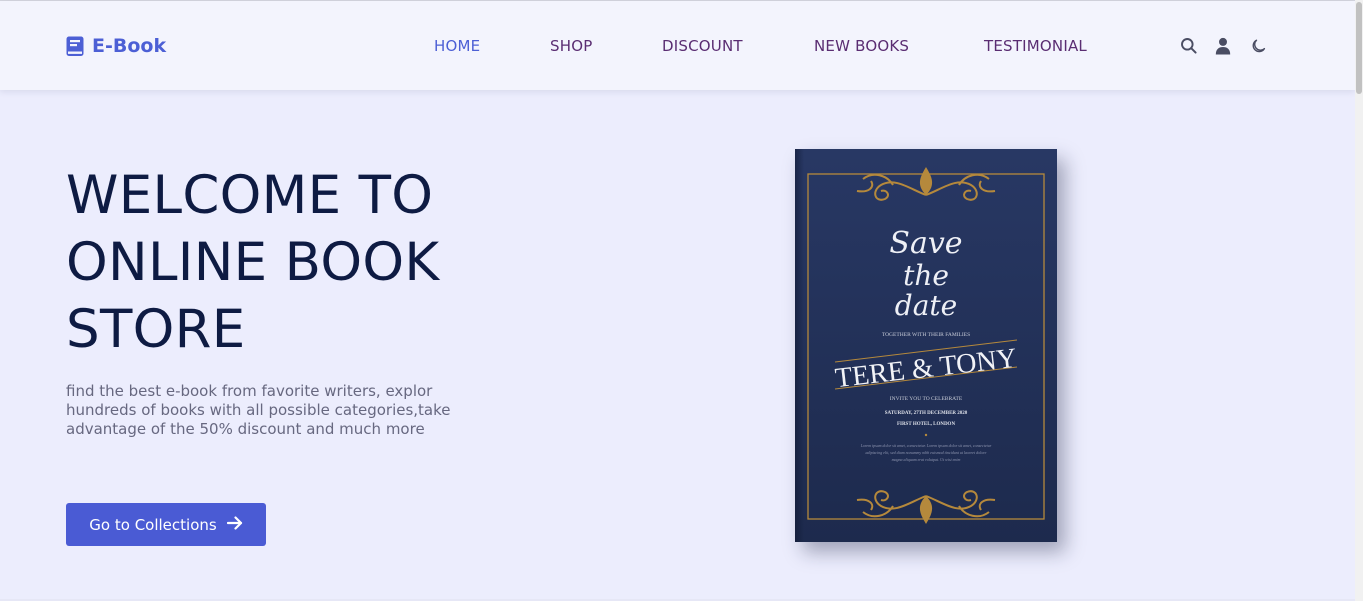  What do you see at coordinates (129, 46) in the screenshot?
I see `logo-text: E-Book` at bounding box center [129, 46].